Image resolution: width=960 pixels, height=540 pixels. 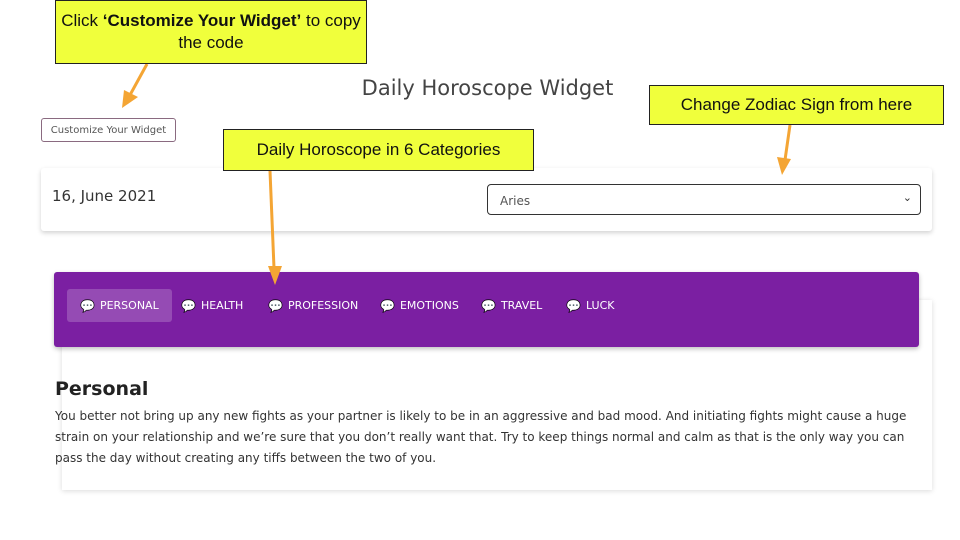 What do you see at coordinates (202, 20) in the screenshot?
I see `annotation-bold-text: ‘Customize Your Widget’` at bounding box center [202, 20].